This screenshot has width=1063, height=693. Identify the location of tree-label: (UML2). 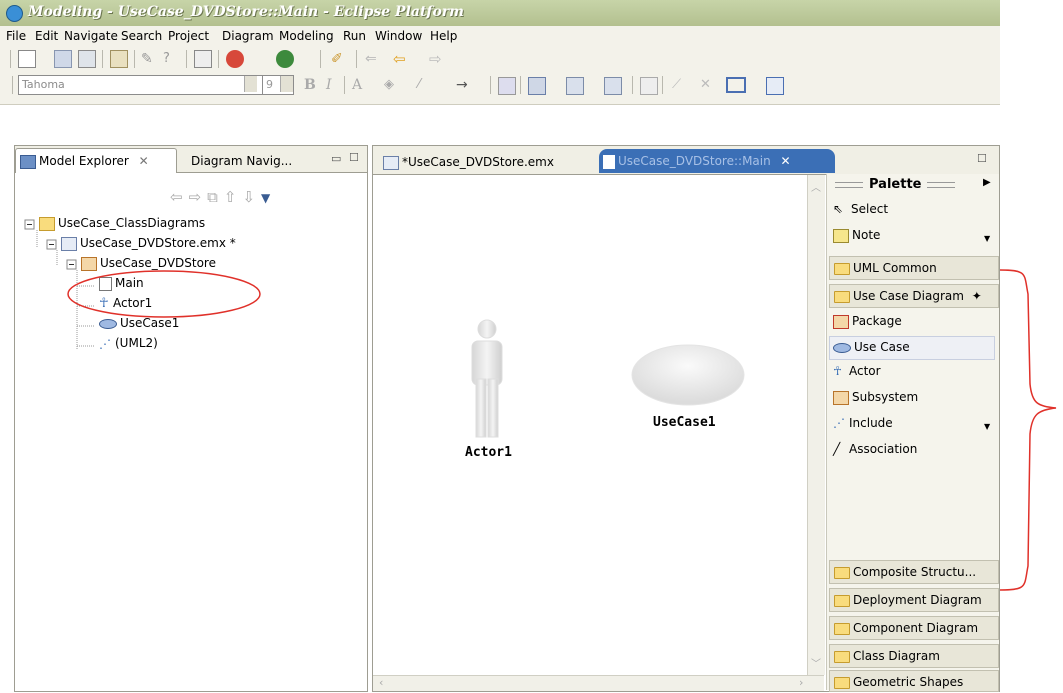
(136, 343).